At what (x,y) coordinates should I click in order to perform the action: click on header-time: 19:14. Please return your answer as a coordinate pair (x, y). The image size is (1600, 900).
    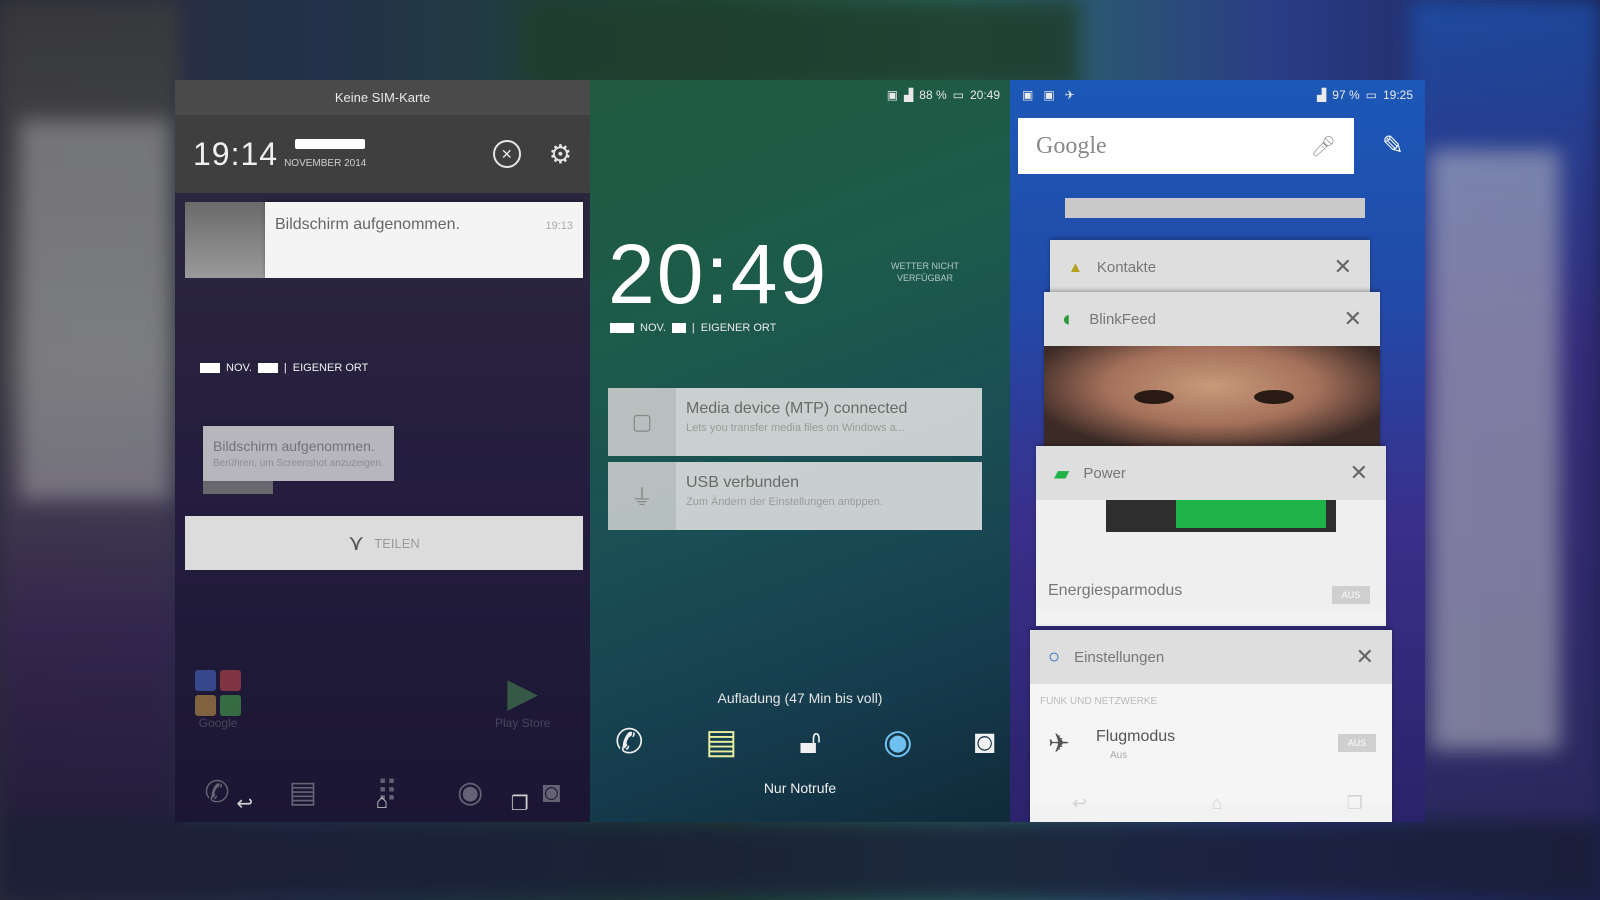
    Looking at the image, I should click on (236, 153).